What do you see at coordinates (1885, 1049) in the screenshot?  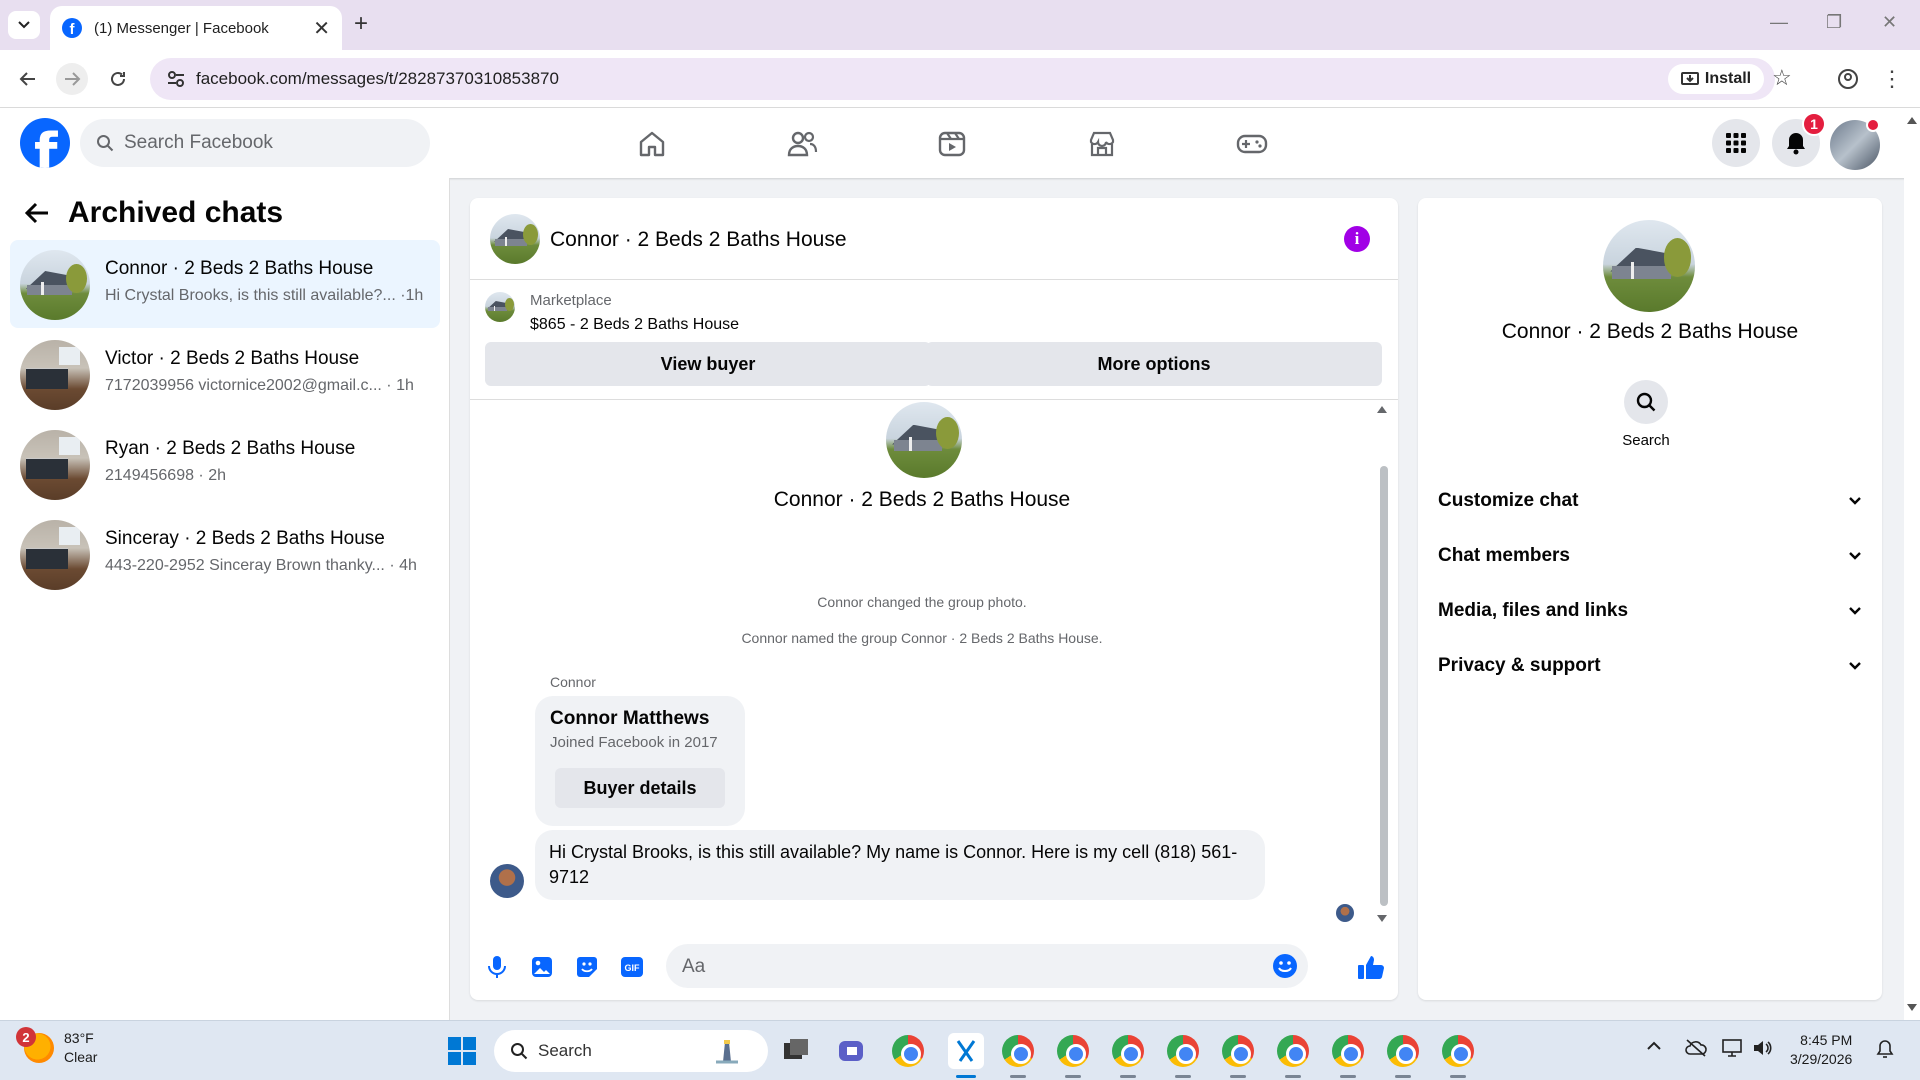 I see `notifications-bell-icon` at bounding box center [1885, 1049].